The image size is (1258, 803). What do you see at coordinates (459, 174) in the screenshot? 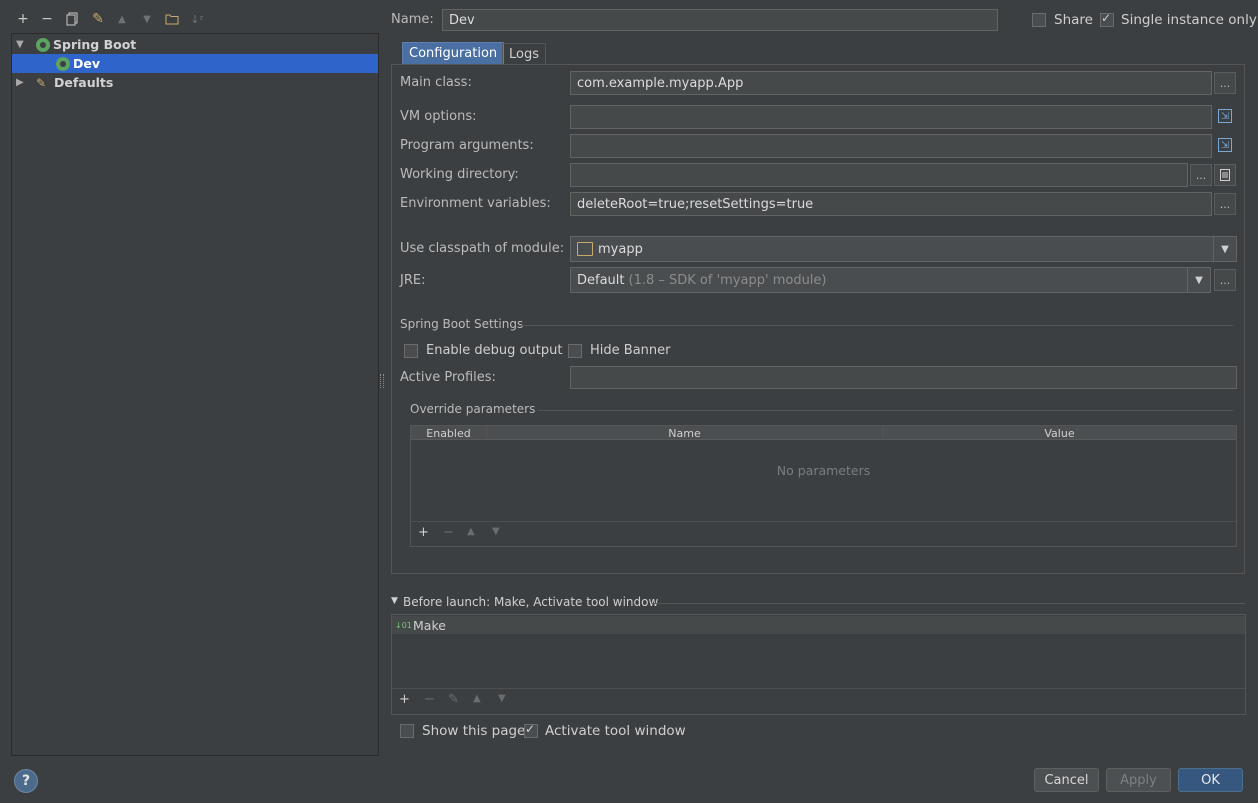
I see `working-directory-label: Working directory:` at bounding box center [459, 174].